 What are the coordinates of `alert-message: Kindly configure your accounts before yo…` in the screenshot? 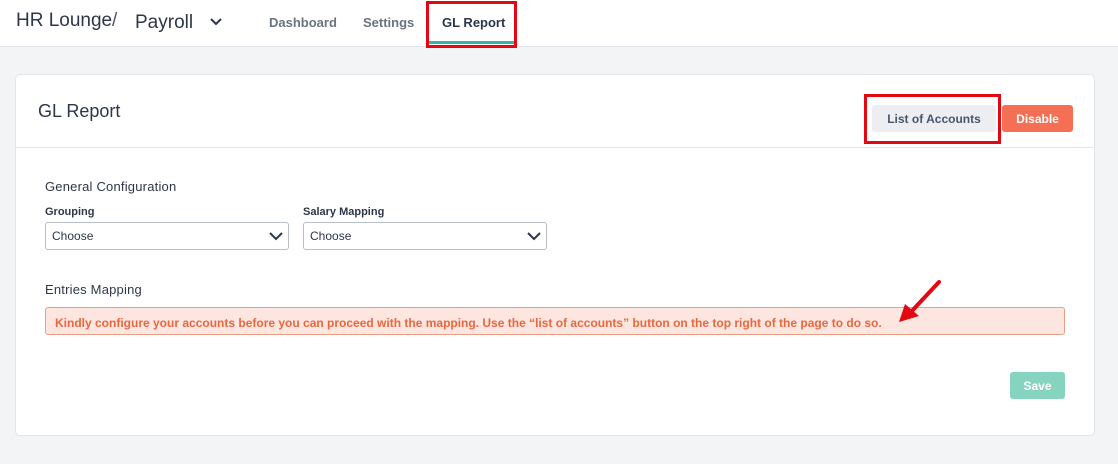 It's located at (468, 323).